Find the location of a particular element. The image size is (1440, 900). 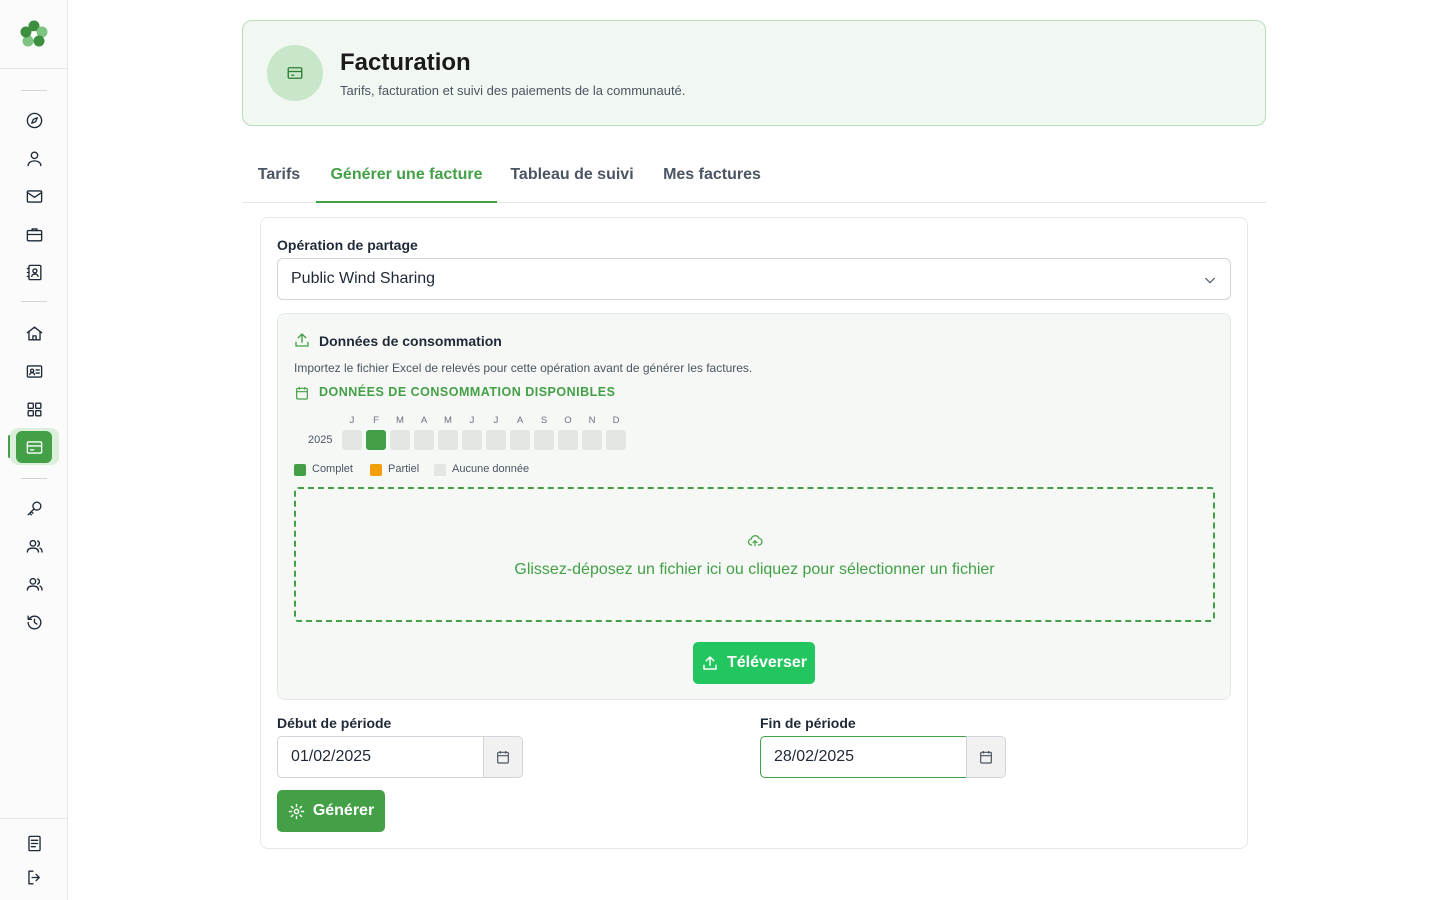

period-start-calendar-button is located at coordinates (503, 757).